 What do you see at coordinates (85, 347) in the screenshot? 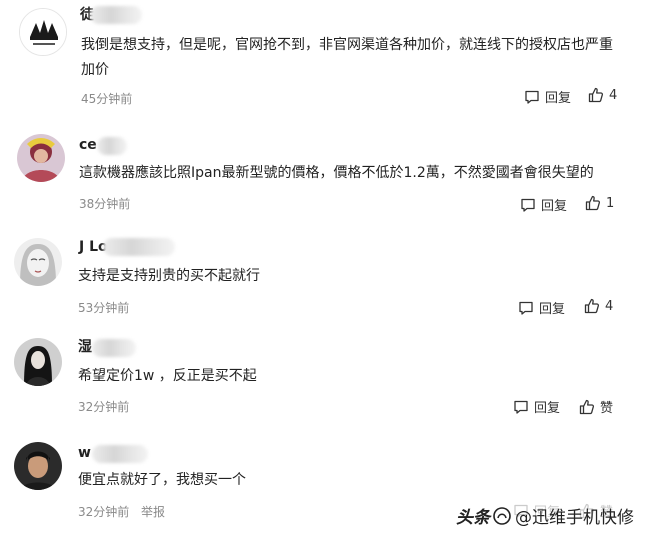
I see `username: 湿` at bounding box center [85, 347].